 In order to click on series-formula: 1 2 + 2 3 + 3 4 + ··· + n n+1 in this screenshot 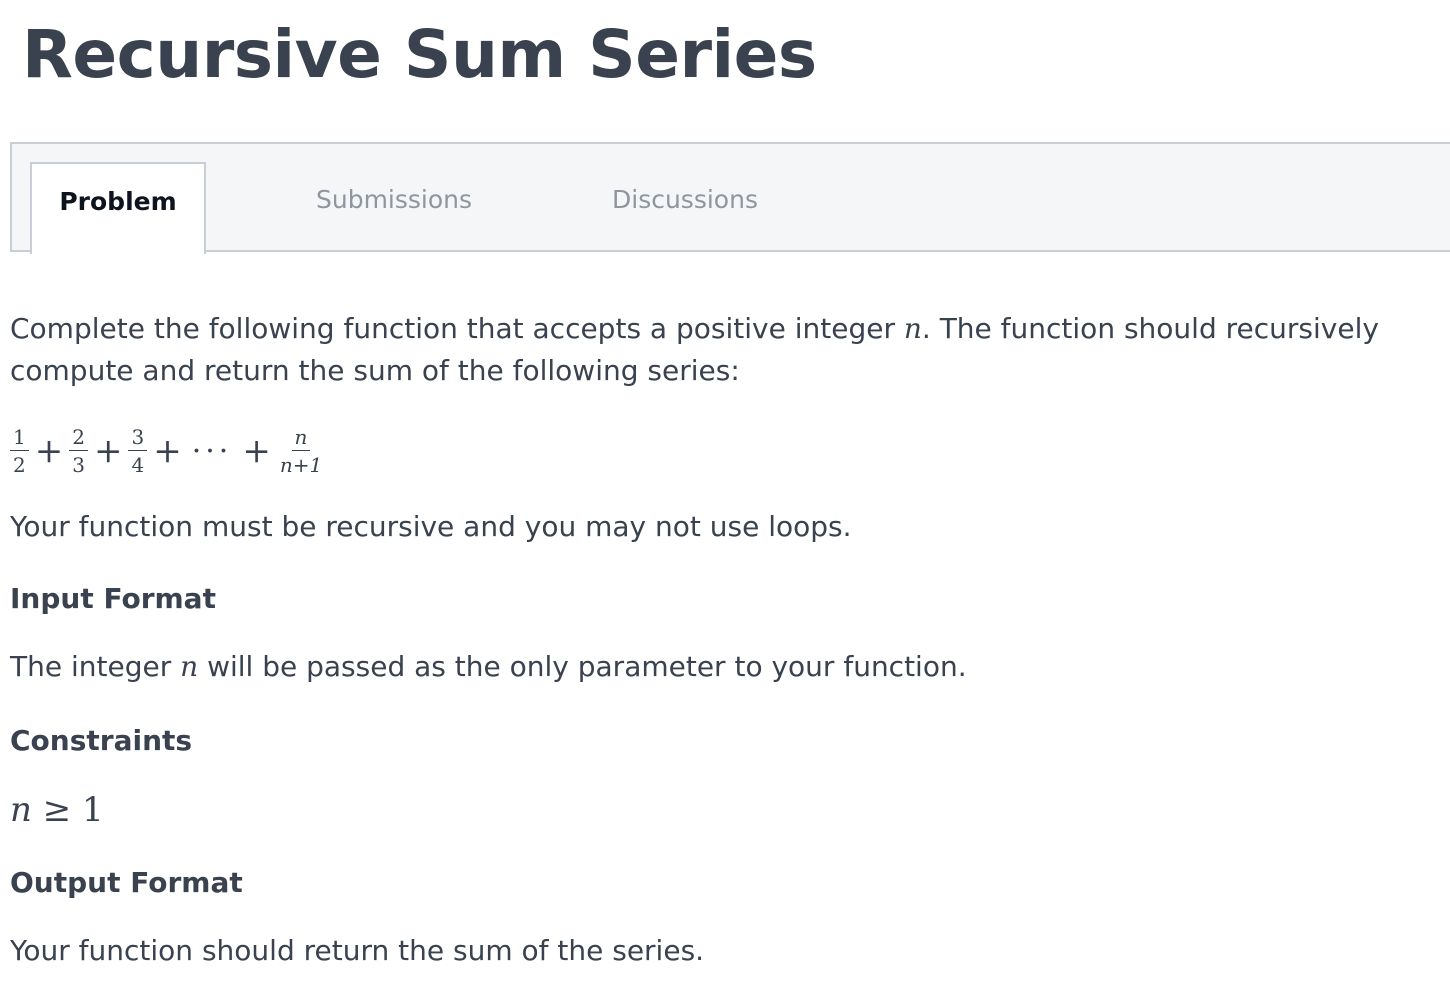, I will do `click(167, 451)`.